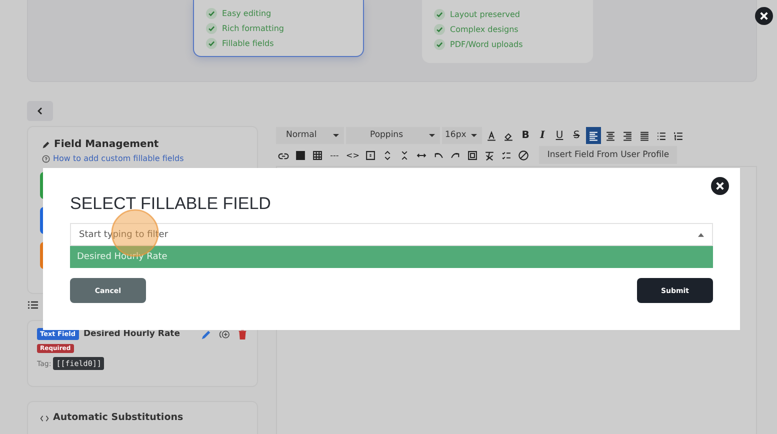 The height and width of the screenshot is (434, 777). Describe the element at coordinates (253, 28) in the screenshot. I see `feature-text: Rich formatting` at that location.